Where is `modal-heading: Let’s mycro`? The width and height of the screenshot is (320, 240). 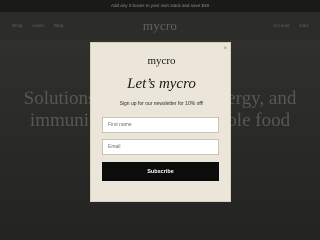 modal-heading: Let’s mycro is located at coordinates (161, 84).